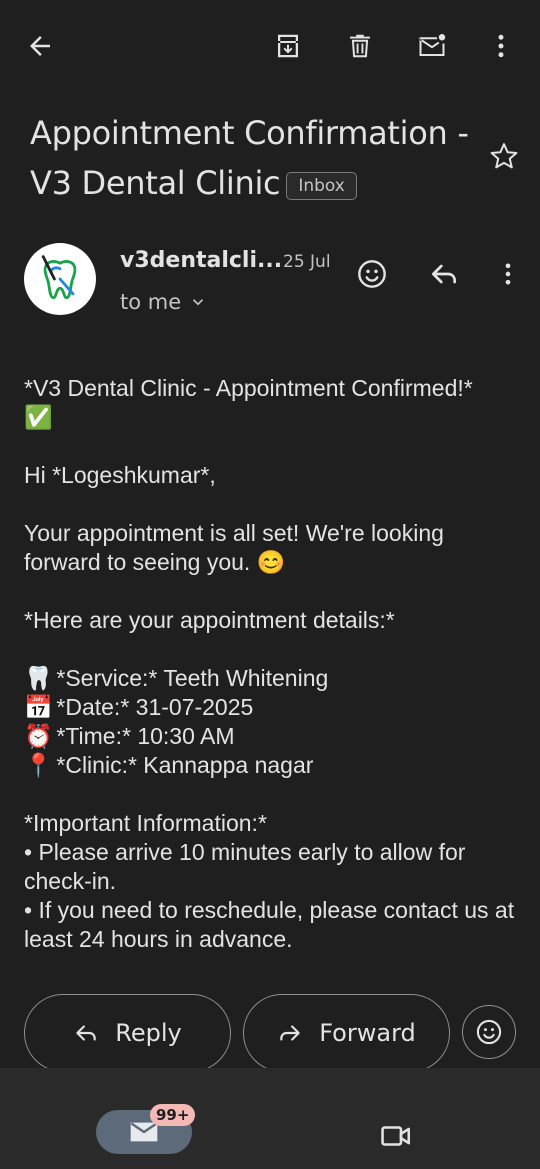 The height and width of the screenshot is (1169, 540). I want to click on message-more-button, so click(508, 274).